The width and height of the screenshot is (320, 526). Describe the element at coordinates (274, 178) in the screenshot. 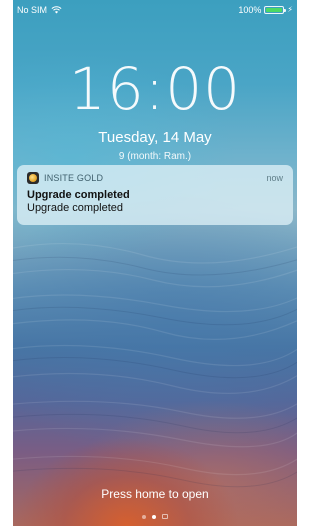

I see `notification-time: now` at that location.